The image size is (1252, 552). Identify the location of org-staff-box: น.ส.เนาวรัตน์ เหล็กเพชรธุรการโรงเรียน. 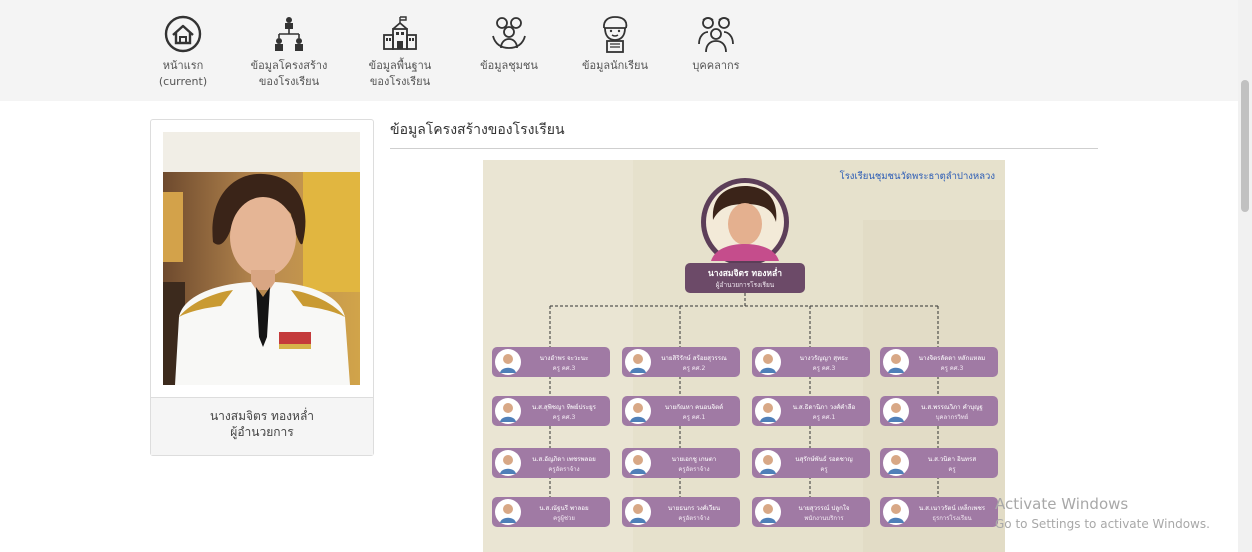
(939, 512).